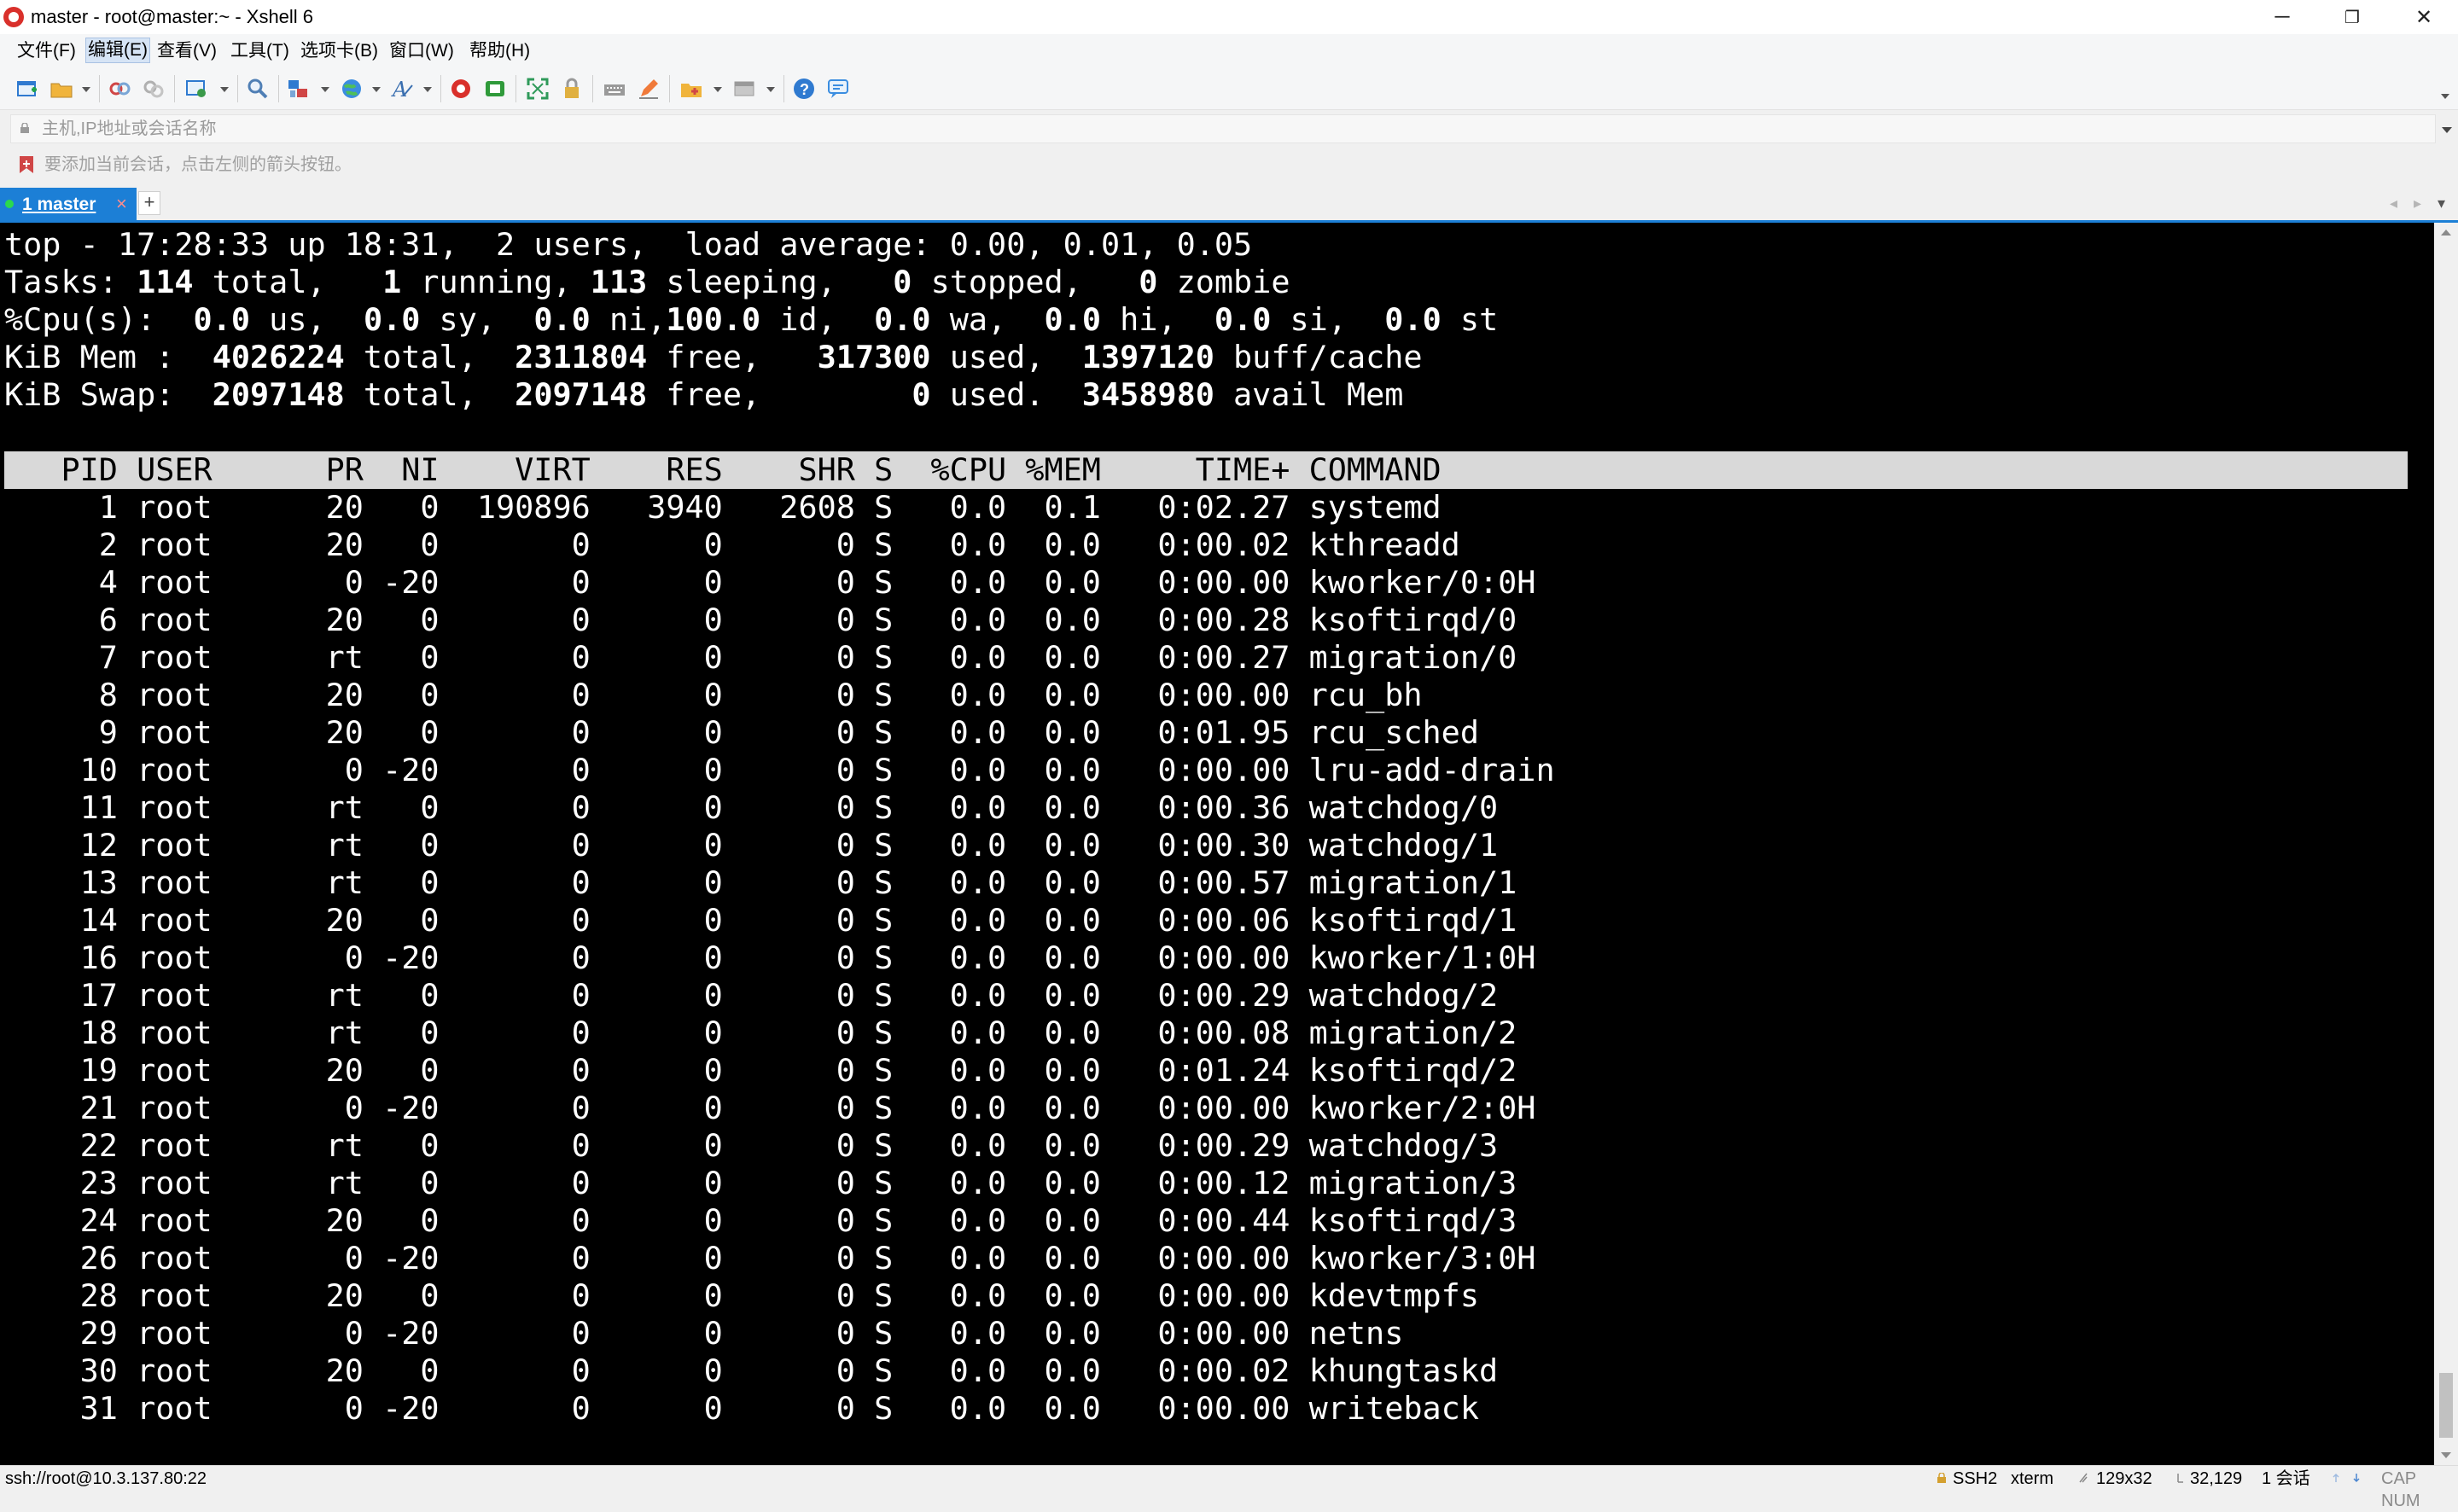 The width and height of the screenshot is (2458, 1512). What do you see at coordinates (495, 89) in the screenshot?
I see `xftp-icon` at bounding box center [495, 89].